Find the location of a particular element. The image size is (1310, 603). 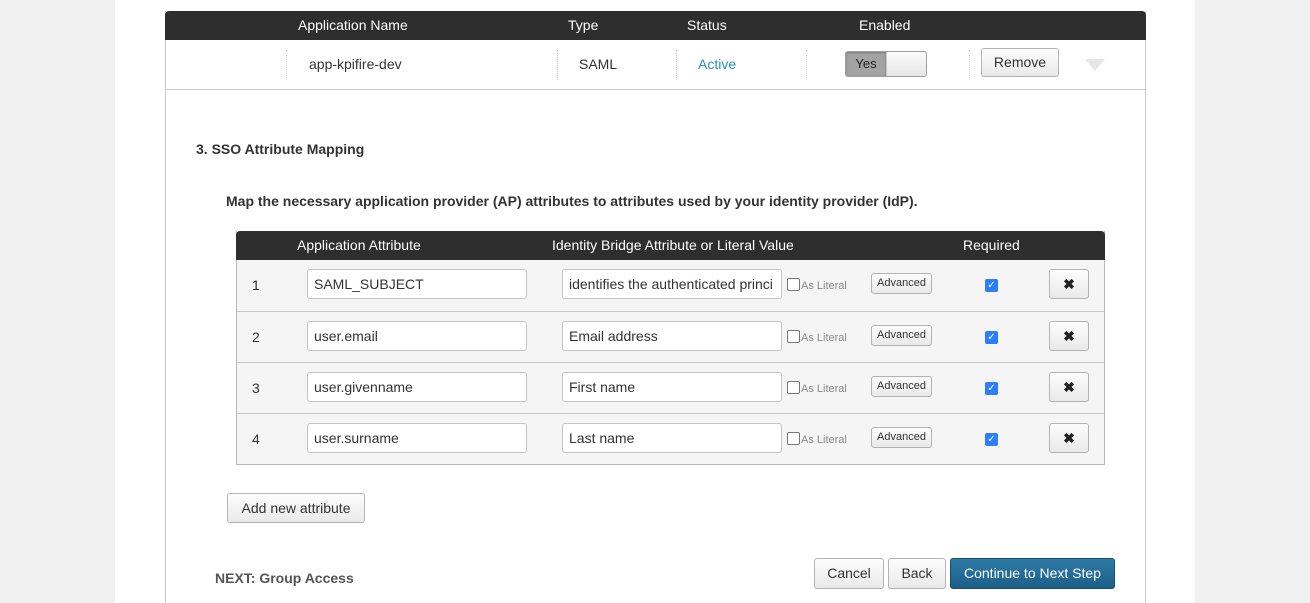

row-number: 1 is located at coordinates (256, 285).